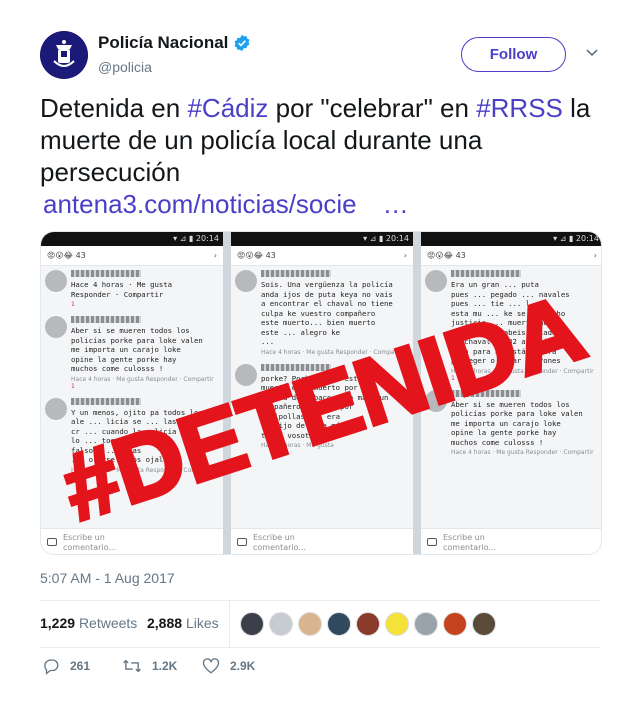  Describe the element at coordinates (174, 54) in the screenshot. I see `author-block: Policía Nacional @policia` at that location.